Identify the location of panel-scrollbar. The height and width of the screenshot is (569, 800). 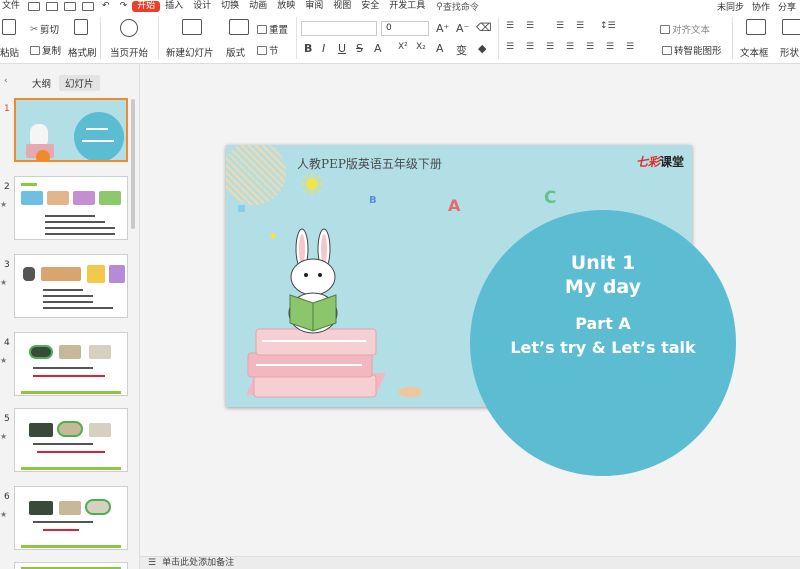
(133, 164).